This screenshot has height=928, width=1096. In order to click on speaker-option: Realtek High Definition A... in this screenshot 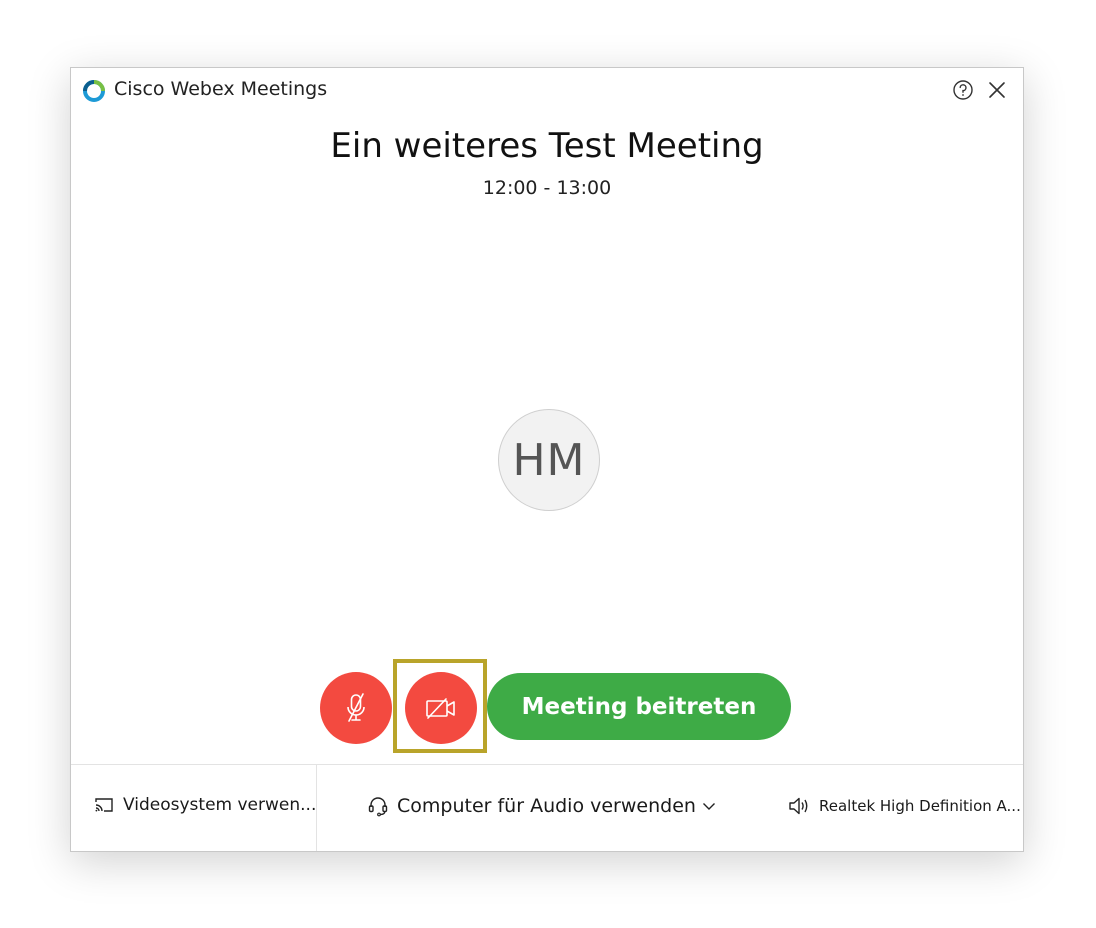, I will do `click(904, 806)`.